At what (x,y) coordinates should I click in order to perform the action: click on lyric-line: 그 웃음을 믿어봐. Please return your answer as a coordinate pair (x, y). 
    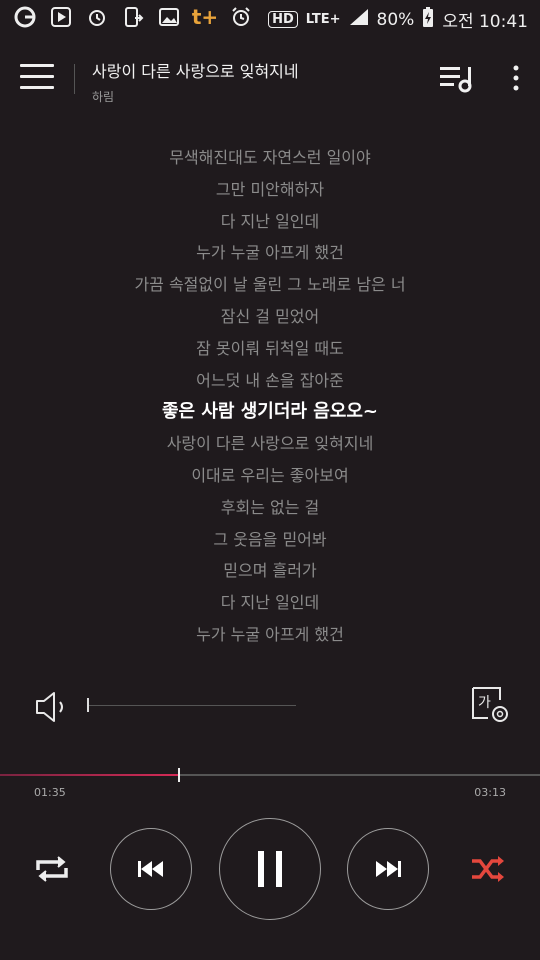
    Looking at the image, I should click on (270, 539).